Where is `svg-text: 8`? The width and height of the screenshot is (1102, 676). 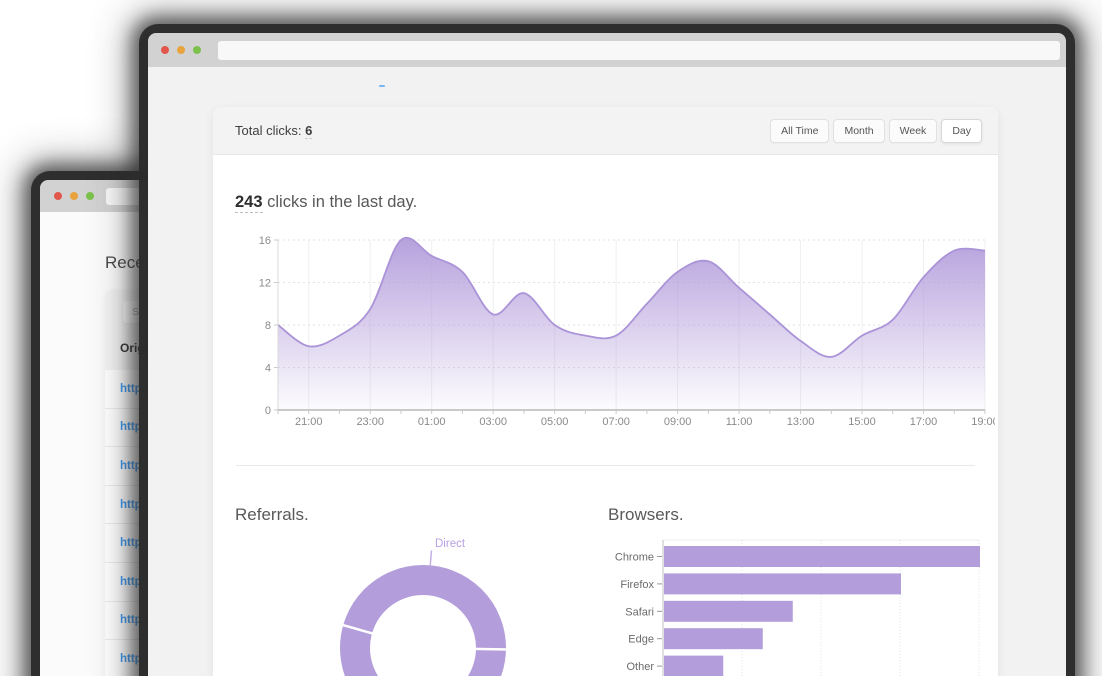
svg-text: 8 is located at coordinates (268, 326).